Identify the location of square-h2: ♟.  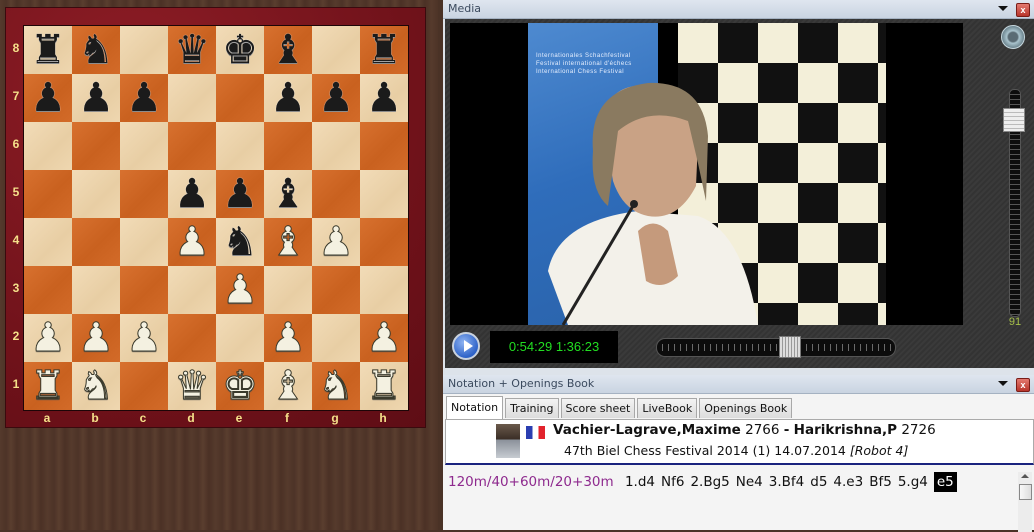
(384, 338).